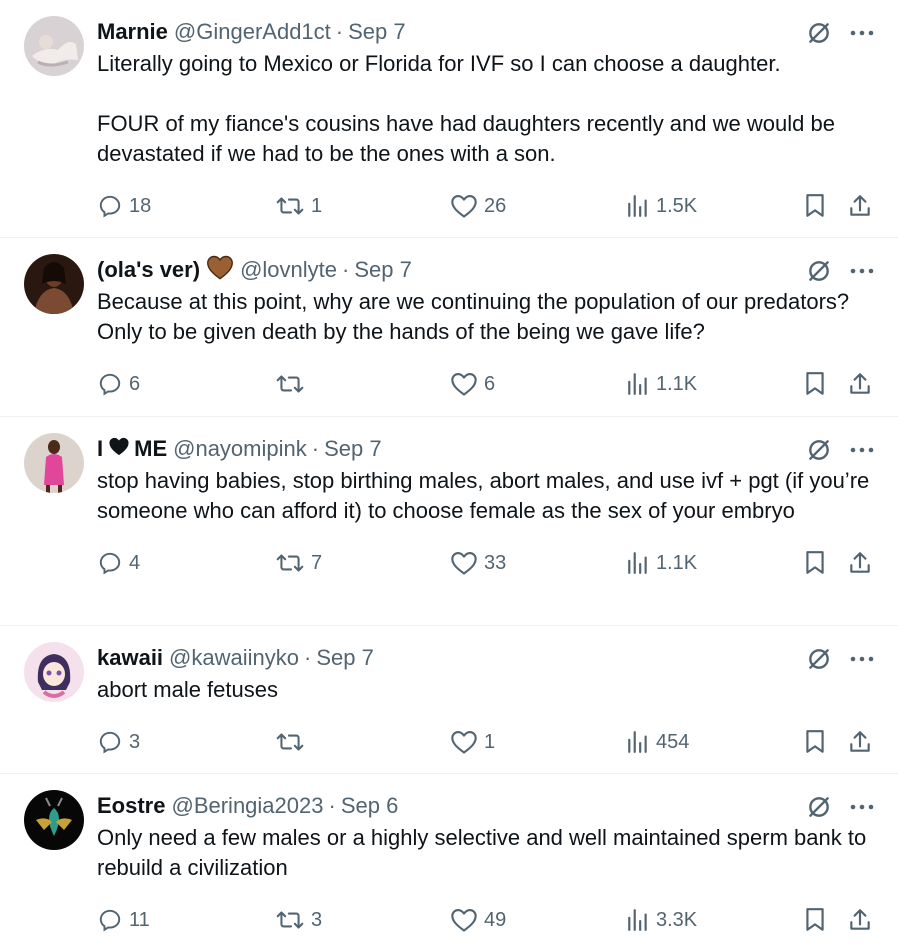  What do you see at coordinates (298, 206) in the screenshot?
I see `retweet-button: 1` at bounding box center [298, 206].